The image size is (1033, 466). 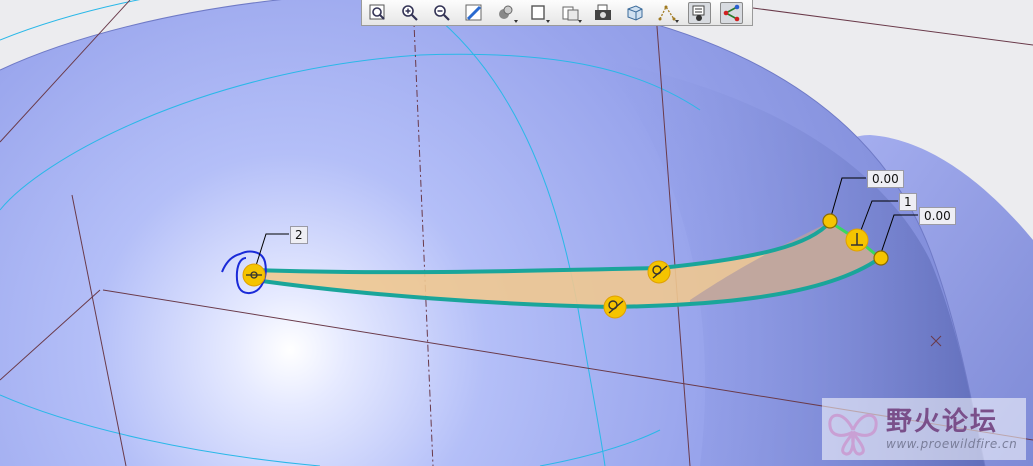 I want to click on forum-watermark: 野火论坛 www.proewildfire.cn, so click(x=924, y=429).